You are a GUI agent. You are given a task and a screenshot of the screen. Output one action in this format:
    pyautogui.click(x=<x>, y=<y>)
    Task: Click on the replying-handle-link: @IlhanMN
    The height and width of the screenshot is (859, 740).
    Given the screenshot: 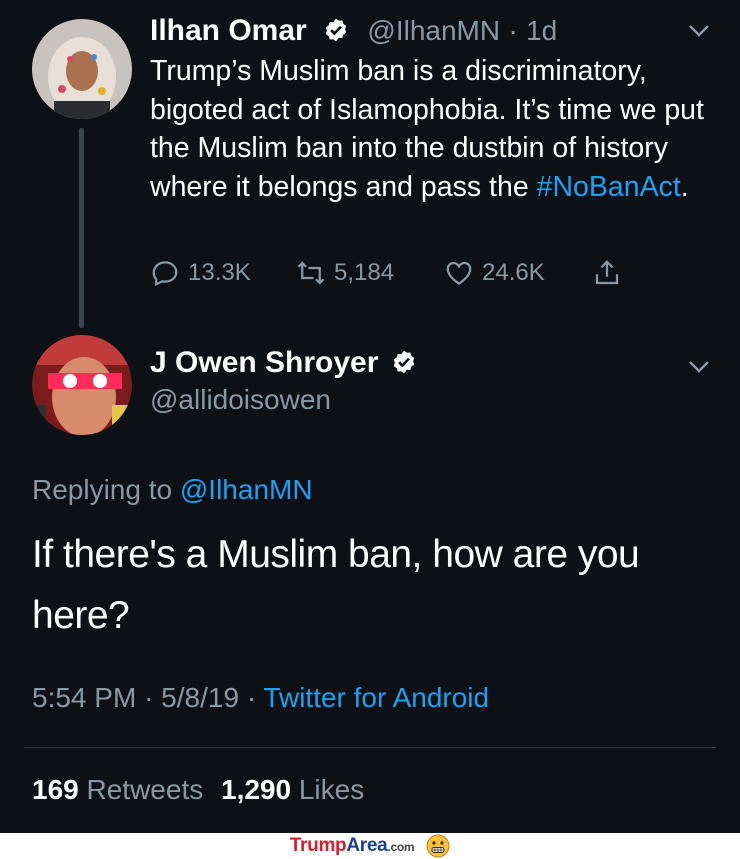 What is the action you would take?
    pyautogui.click(x=246, y=489)
    